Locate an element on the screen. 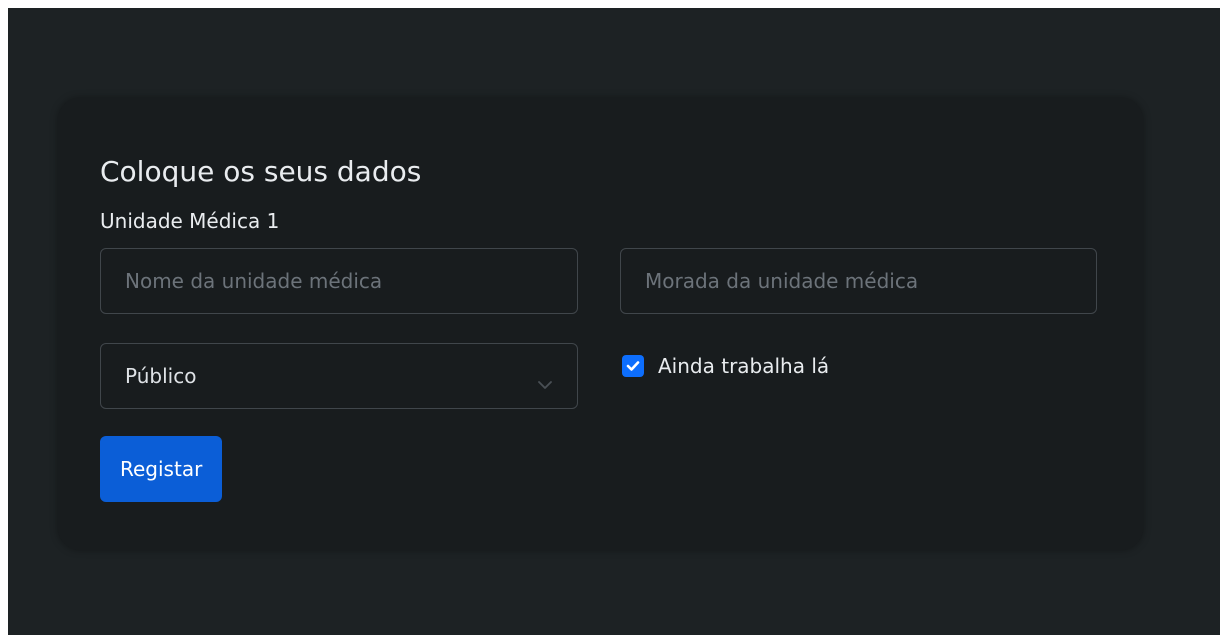 The width and height of the screenshot is (1220, 635). section-label: Unidade Médica 1 is located at coordinates (190, 221).